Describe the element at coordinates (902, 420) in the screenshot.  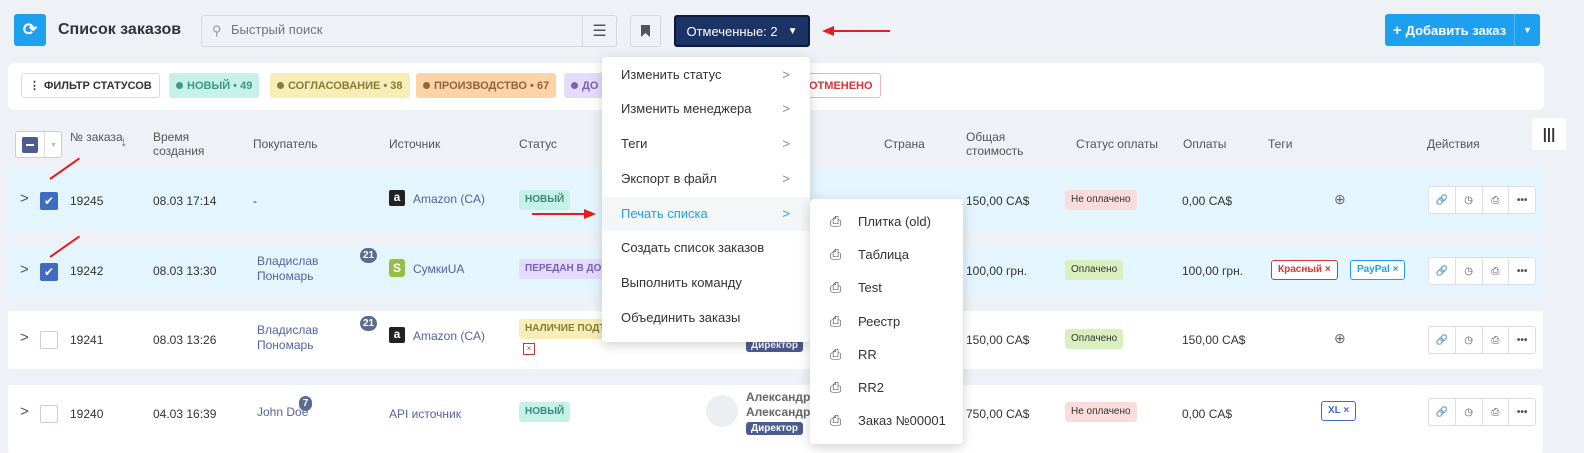
I see `submenu-item-label: Заказ №00001` at that location.